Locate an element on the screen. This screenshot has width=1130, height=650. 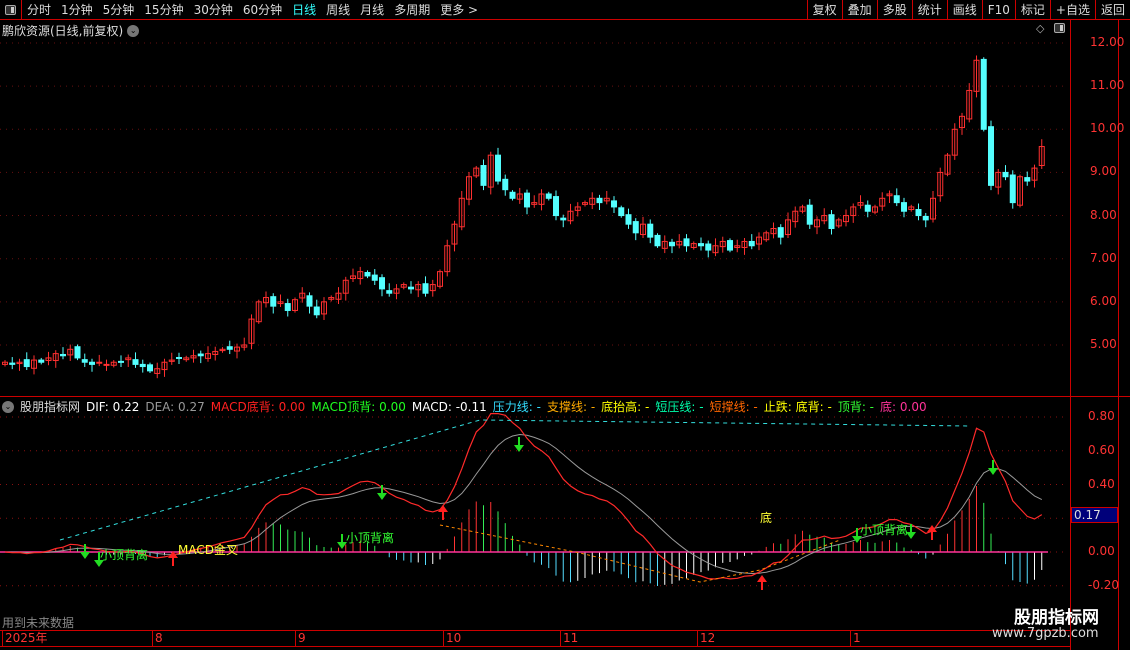
legend-item: DIF: 0.22 is located at coordinates (113, 406).